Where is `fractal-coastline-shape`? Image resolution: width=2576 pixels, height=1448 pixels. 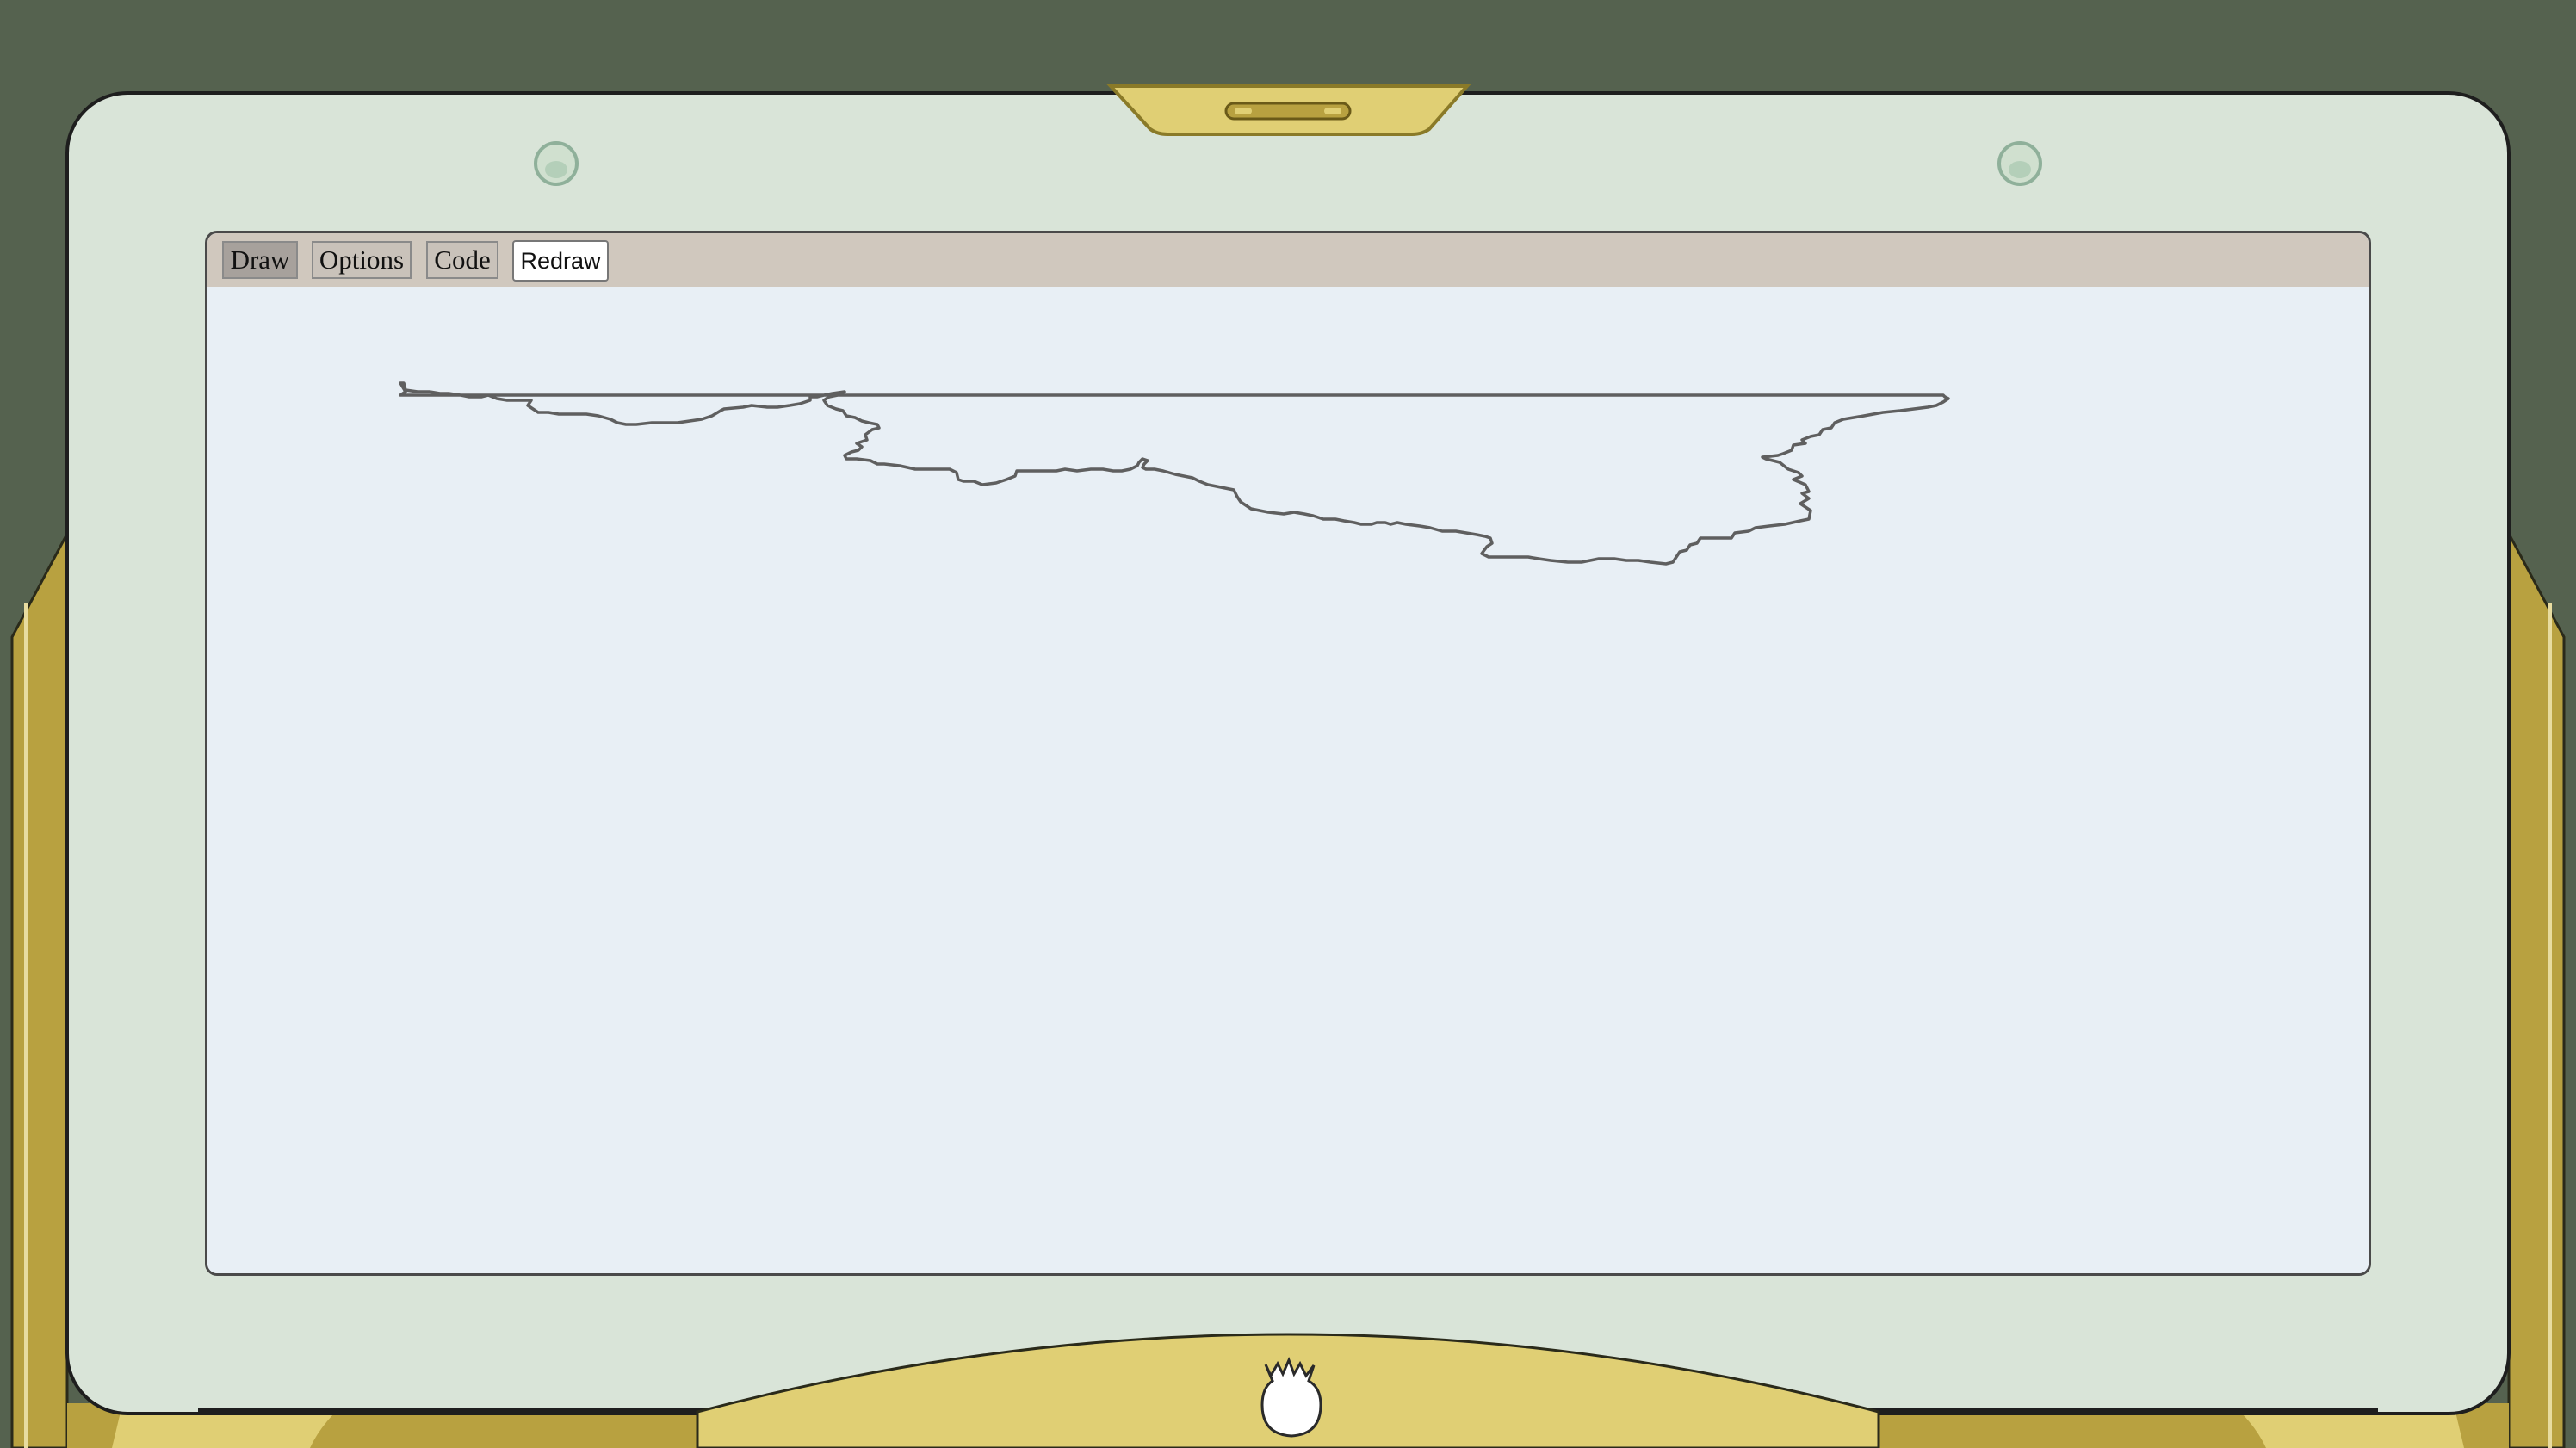 fractal-coastline-shape is located at coordinates (1174, 473).